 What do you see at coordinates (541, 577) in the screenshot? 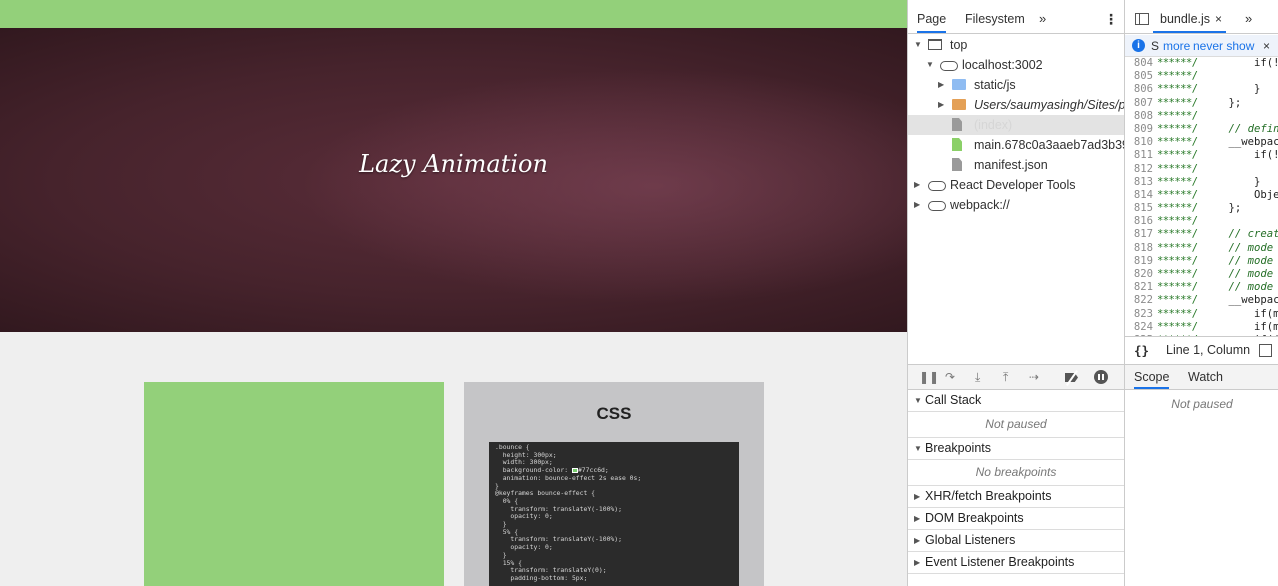
I see `code-snippet-line: padding-bottom: 5px;` at bounding box center [541, 577].